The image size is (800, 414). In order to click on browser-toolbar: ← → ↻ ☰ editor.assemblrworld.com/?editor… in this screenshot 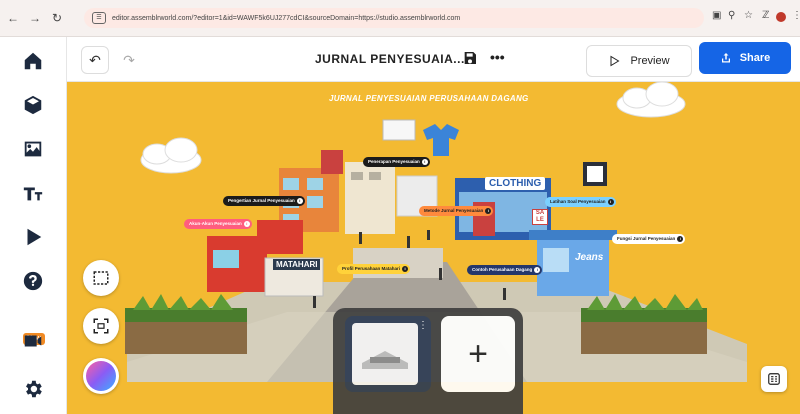, I will do `click(400, 18)`.